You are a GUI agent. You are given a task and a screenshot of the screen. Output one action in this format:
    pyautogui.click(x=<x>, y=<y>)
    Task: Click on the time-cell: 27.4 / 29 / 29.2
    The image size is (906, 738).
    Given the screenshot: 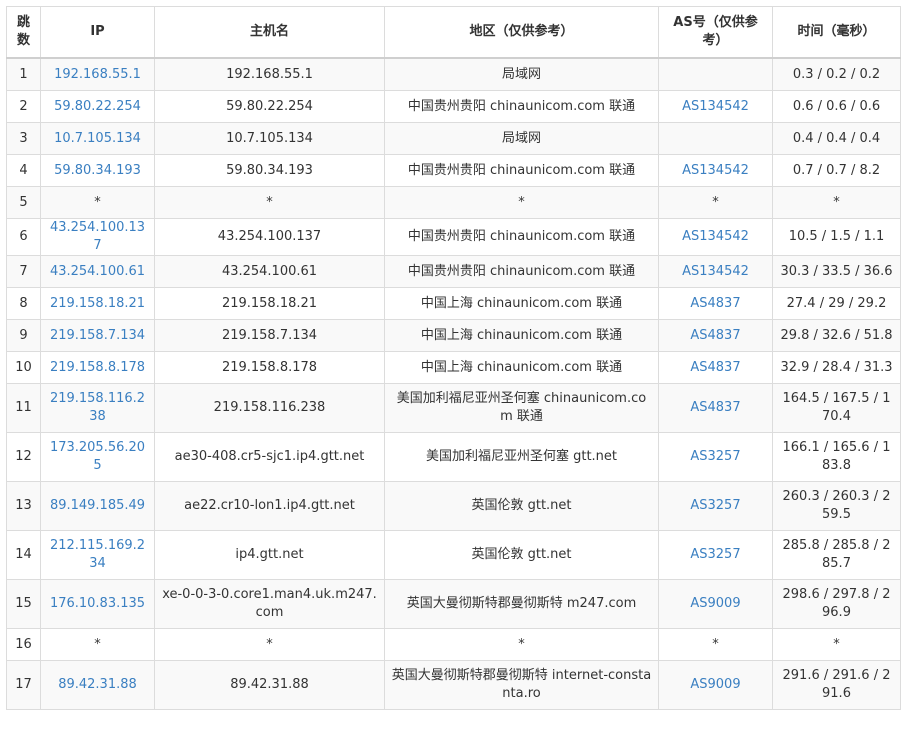 What is the action you would take?
    pyautogui.click(x=836, y=303)
    